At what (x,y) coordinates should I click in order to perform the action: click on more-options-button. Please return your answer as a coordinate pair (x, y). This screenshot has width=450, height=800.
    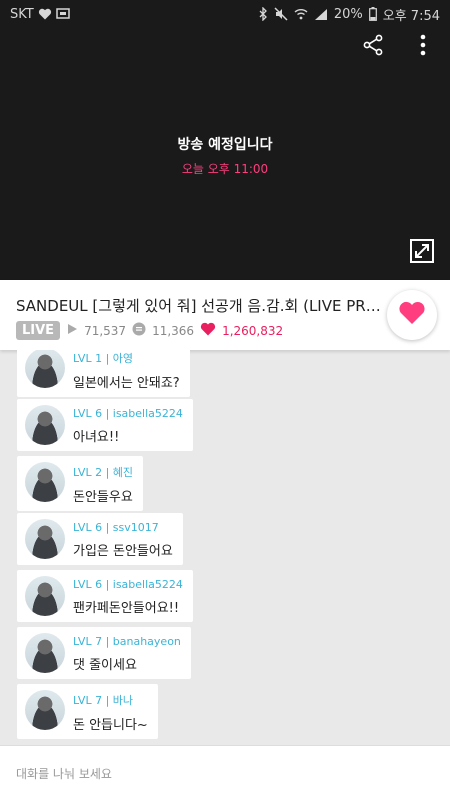
    Looking at the image, I should click on (423, 47).